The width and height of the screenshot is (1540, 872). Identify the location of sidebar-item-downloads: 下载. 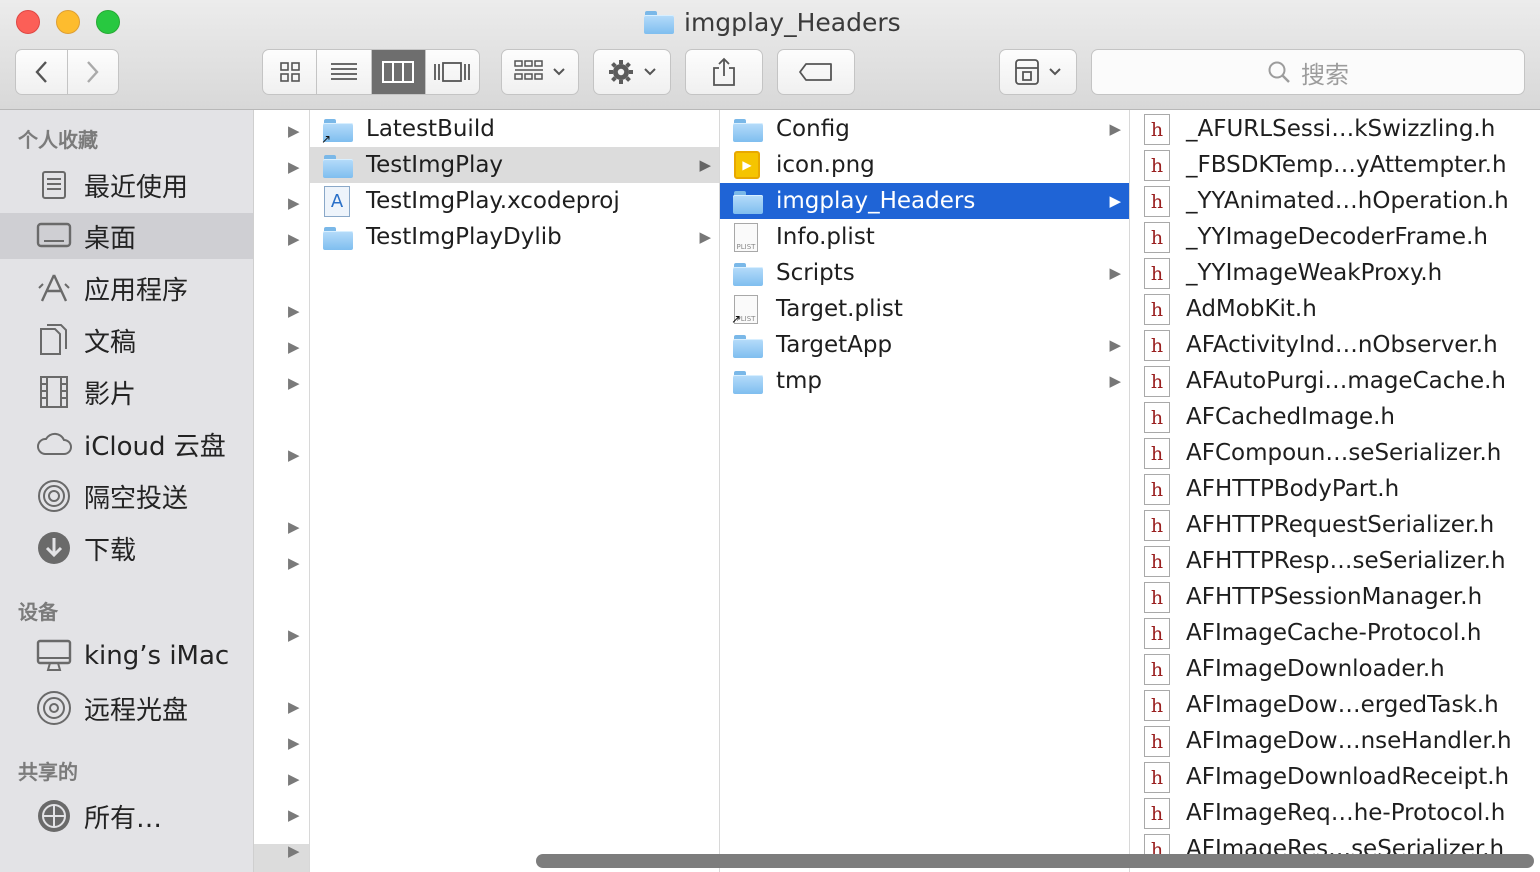
(126, 548).